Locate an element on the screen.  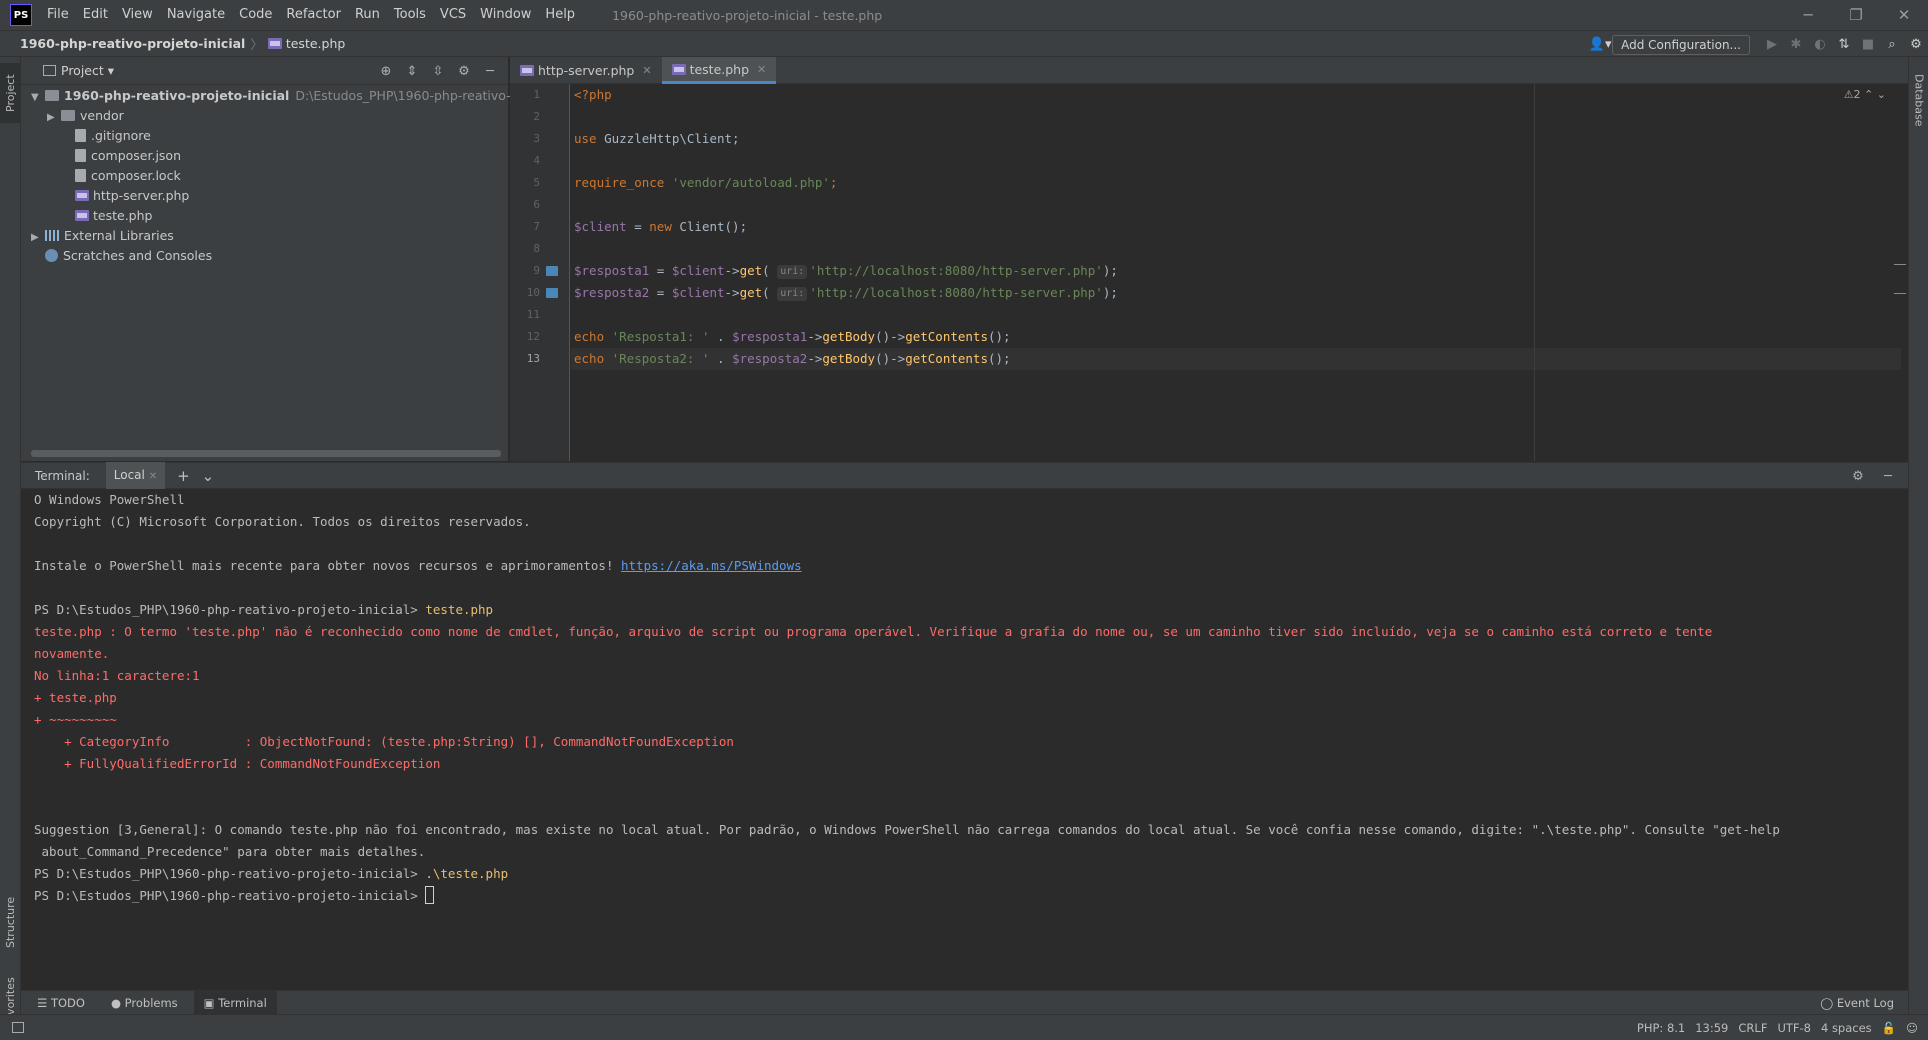
code-text: () is located at coordinates (883, 336).